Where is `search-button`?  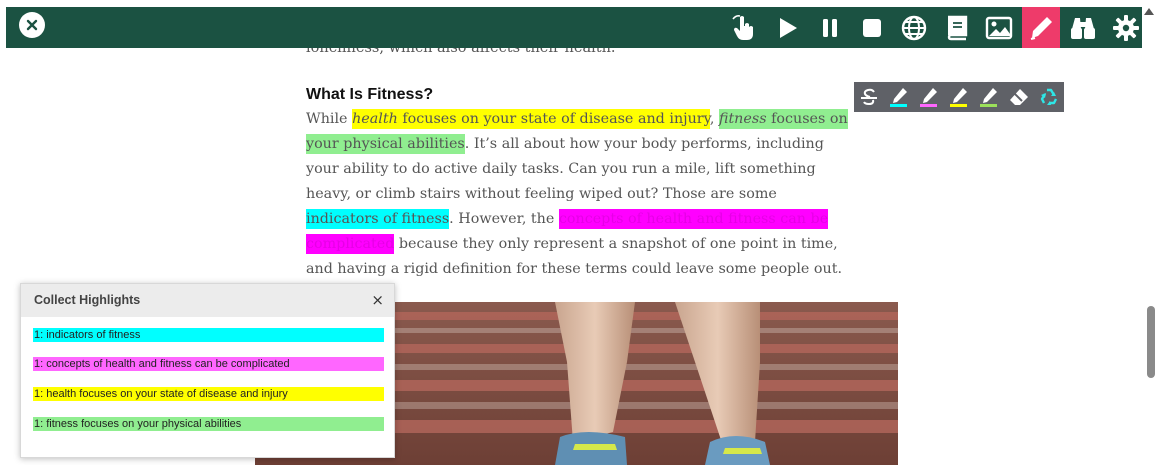 search-button is located at coordinates (1083, 27).